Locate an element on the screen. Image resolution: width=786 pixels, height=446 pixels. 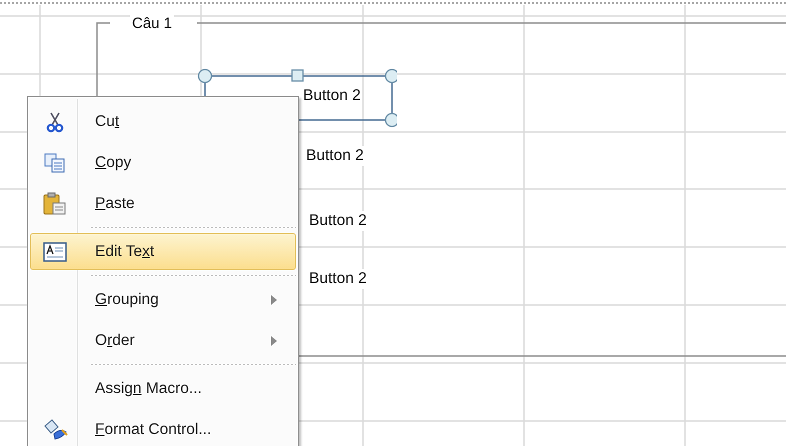
menu-item: Copy is located at coordinates (163, 162).